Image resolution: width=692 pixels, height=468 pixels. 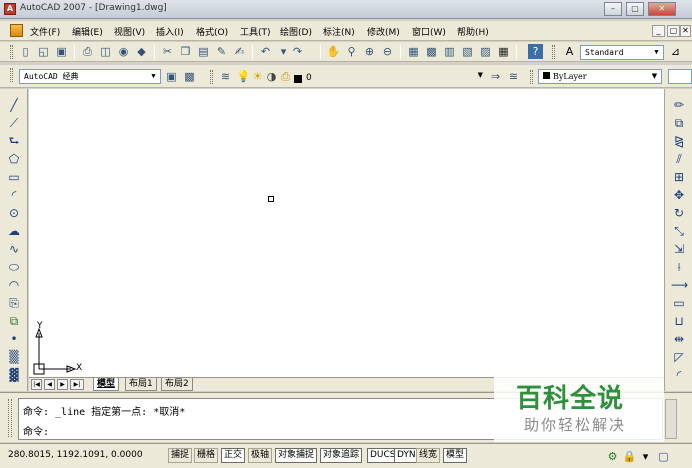 I want to click on stretch-icon: ⇲, so click(x=679, y=249).